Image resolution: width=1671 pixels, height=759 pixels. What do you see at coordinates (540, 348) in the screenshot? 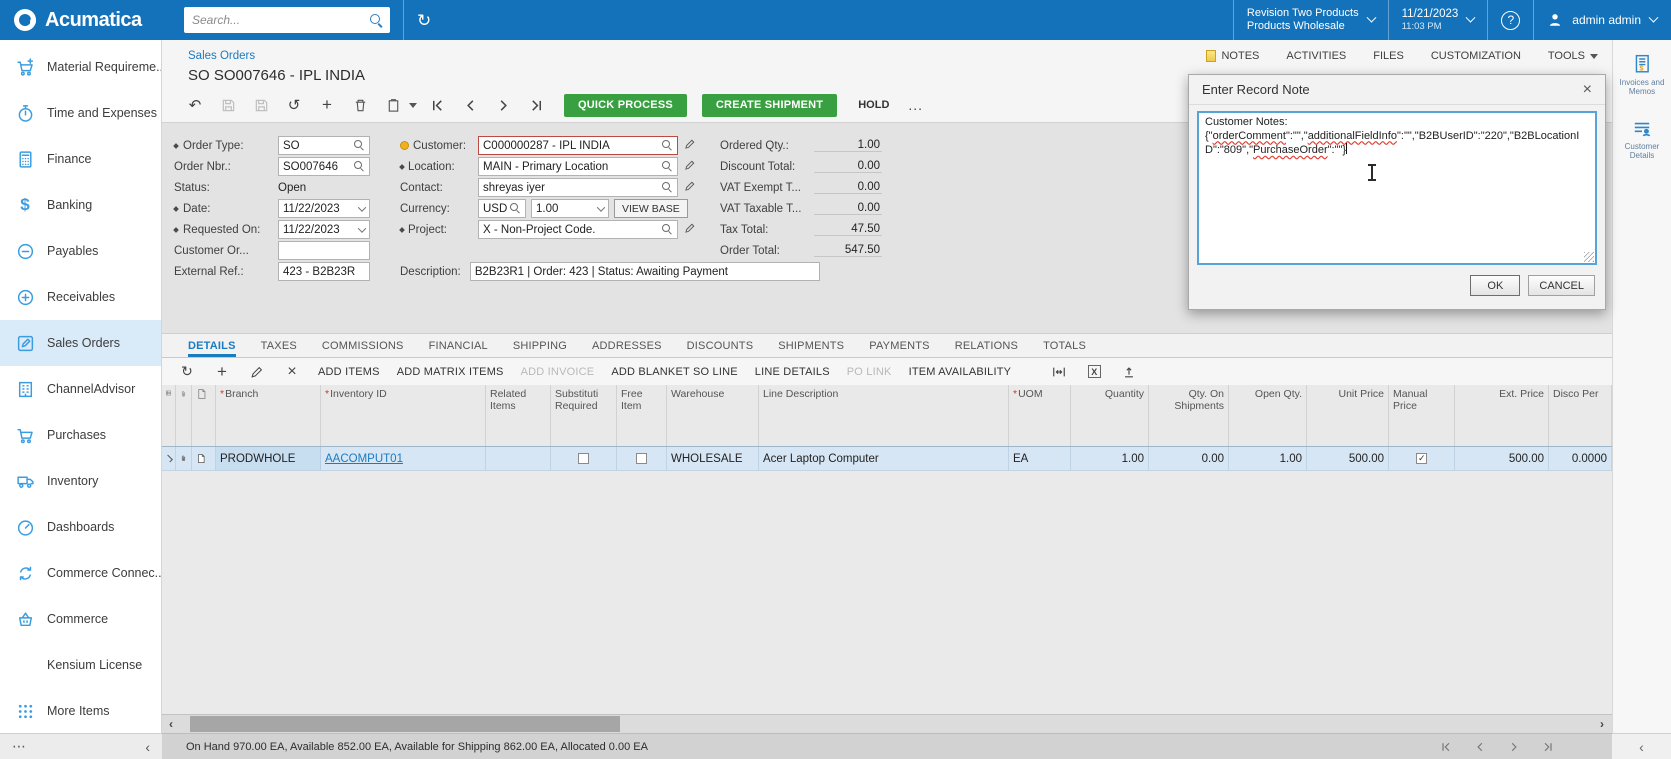
I see `tab-shipping: SHIPPING` at bounding box center [540, 348].